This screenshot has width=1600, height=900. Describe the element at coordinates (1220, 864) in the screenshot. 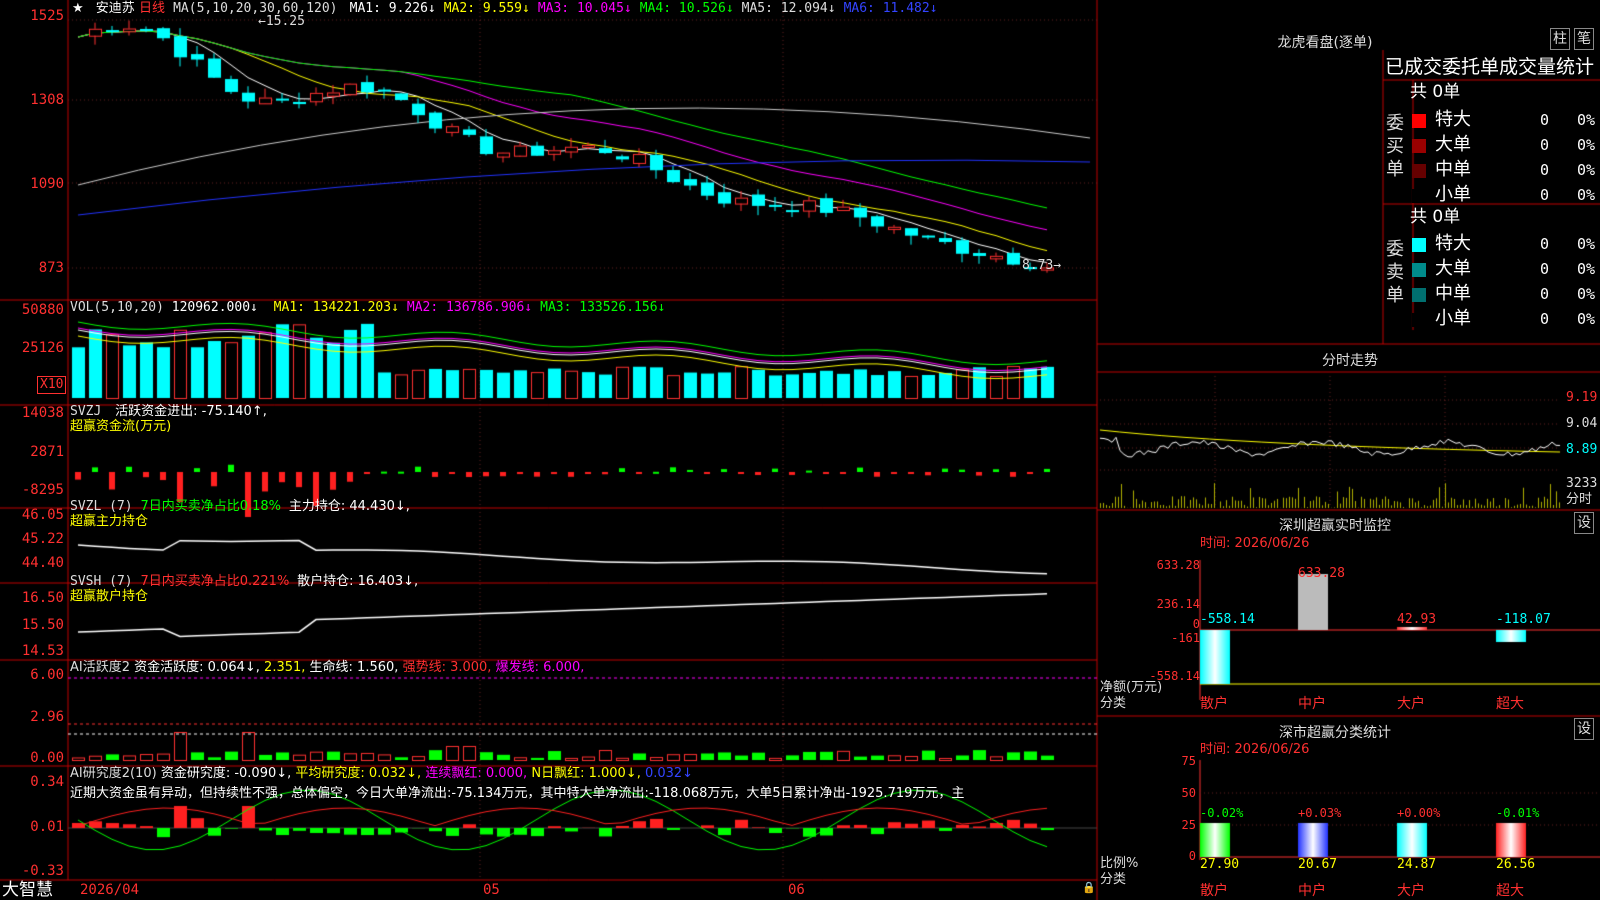

I see `sz2-value-0: 27.90` at that location.